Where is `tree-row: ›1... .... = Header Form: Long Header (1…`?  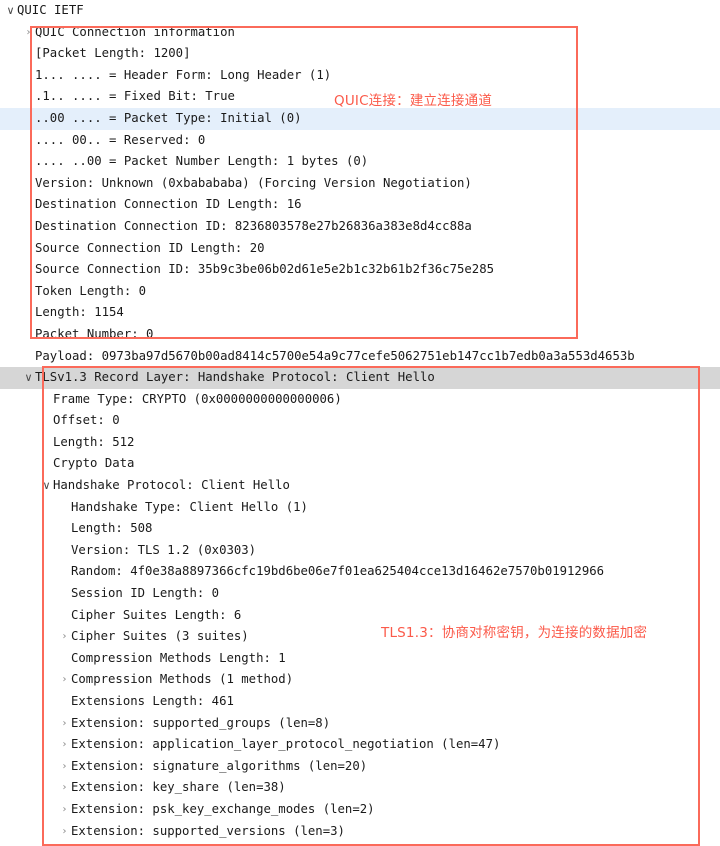
tree-row: ›1... .... = Header Form: Long Header (1… is located at coordinates (360, 76).